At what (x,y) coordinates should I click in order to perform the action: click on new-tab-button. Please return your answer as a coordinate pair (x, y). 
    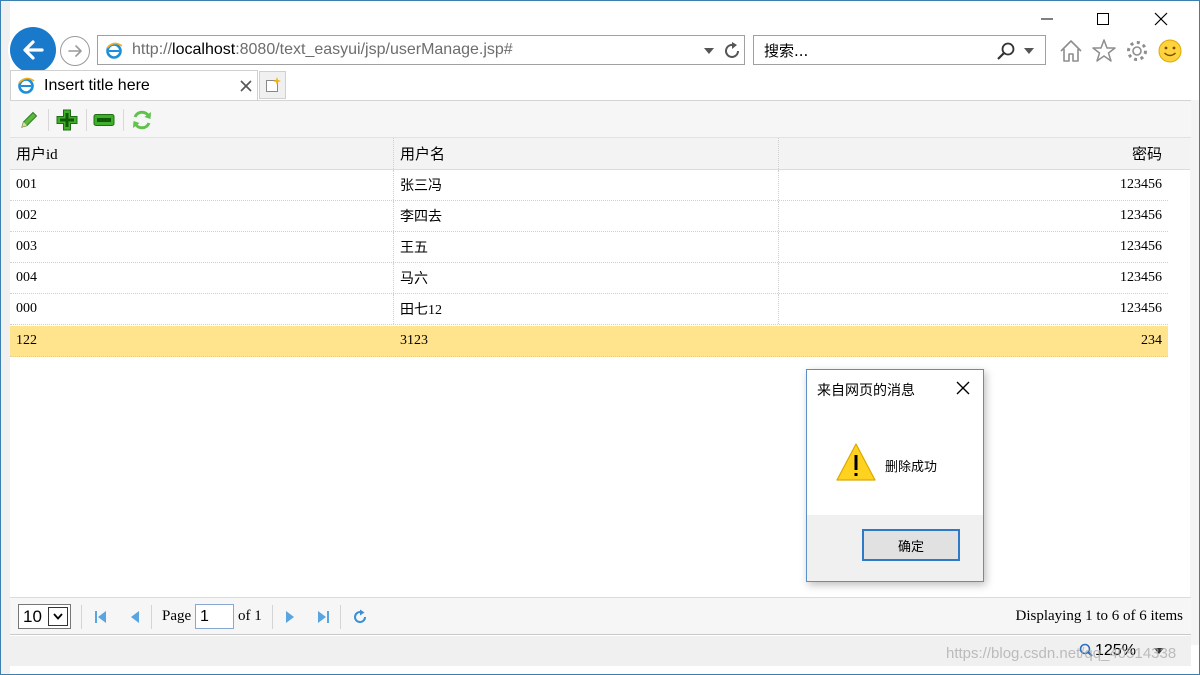
    Looking at the image, I should click on (272, 85).